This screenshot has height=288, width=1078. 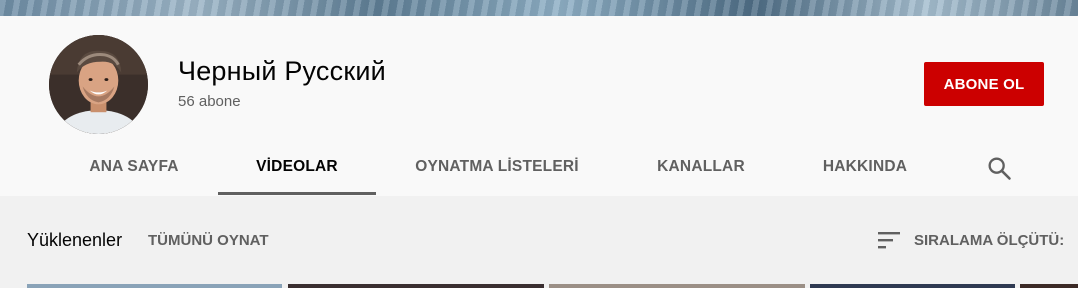 I want to click on channel-banner, so click(x=539, y=8).